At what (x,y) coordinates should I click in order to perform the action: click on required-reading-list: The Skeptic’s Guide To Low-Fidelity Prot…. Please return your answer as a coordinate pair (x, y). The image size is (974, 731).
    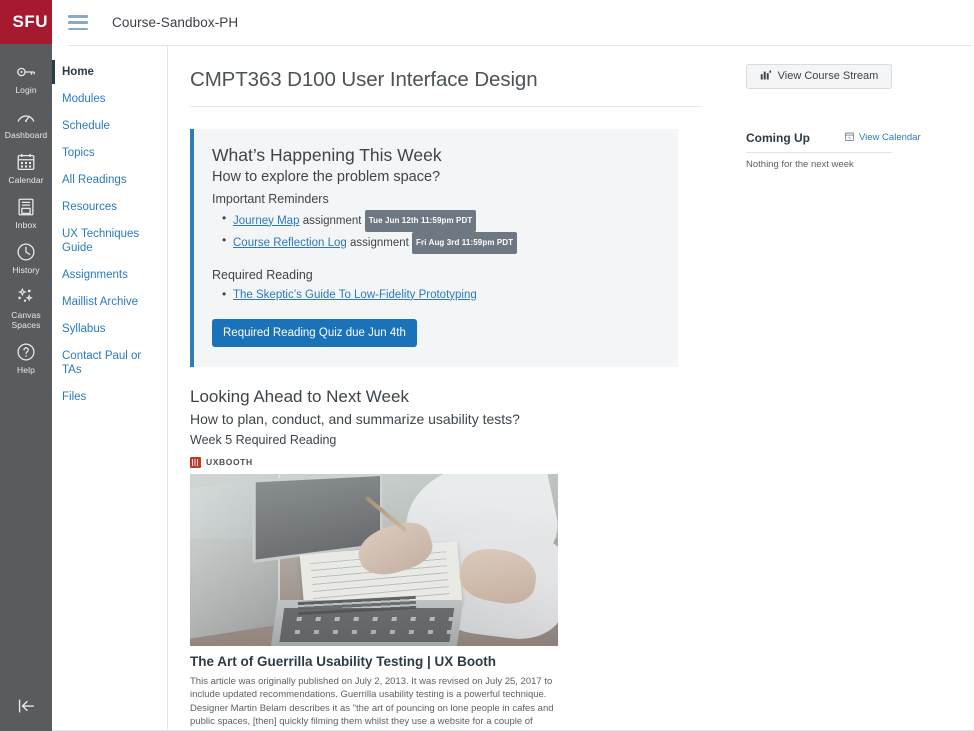
    Looking at the image, I should click on (436, 294).